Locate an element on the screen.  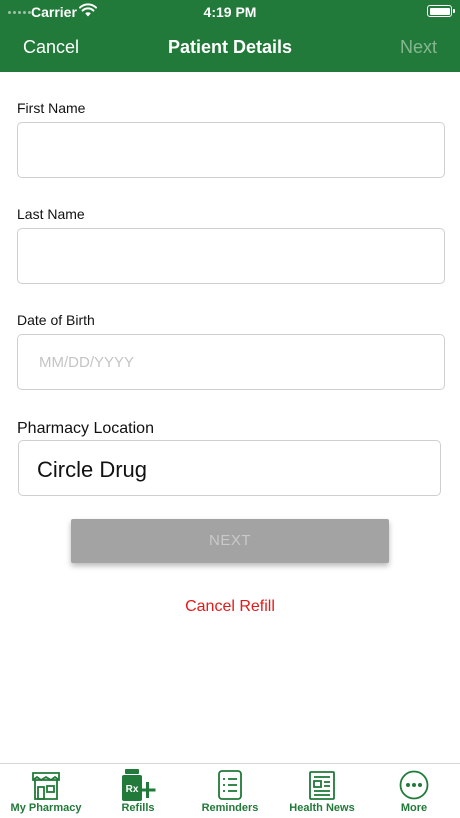
pharmacy-selector: Circle Drug is located at coordinates (229, 468).